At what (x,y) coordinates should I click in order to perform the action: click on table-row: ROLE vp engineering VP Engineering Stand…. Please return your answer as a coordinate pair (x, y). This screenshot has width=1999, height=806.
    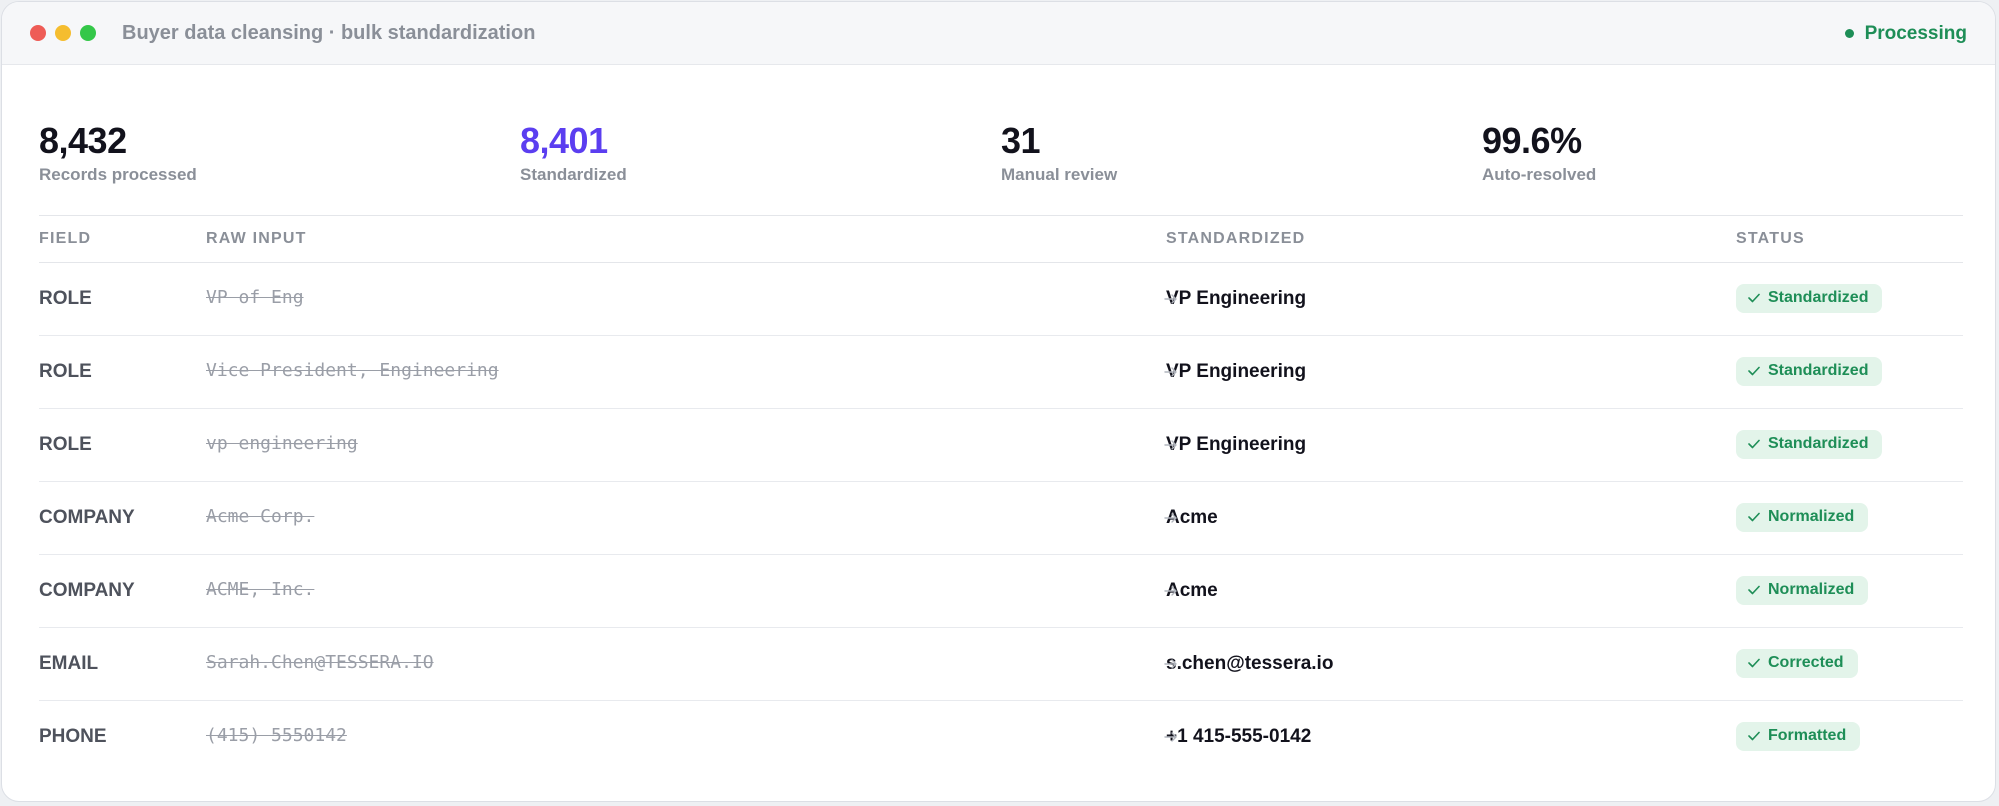
    Looking at the image, I should click on (1001, 445).